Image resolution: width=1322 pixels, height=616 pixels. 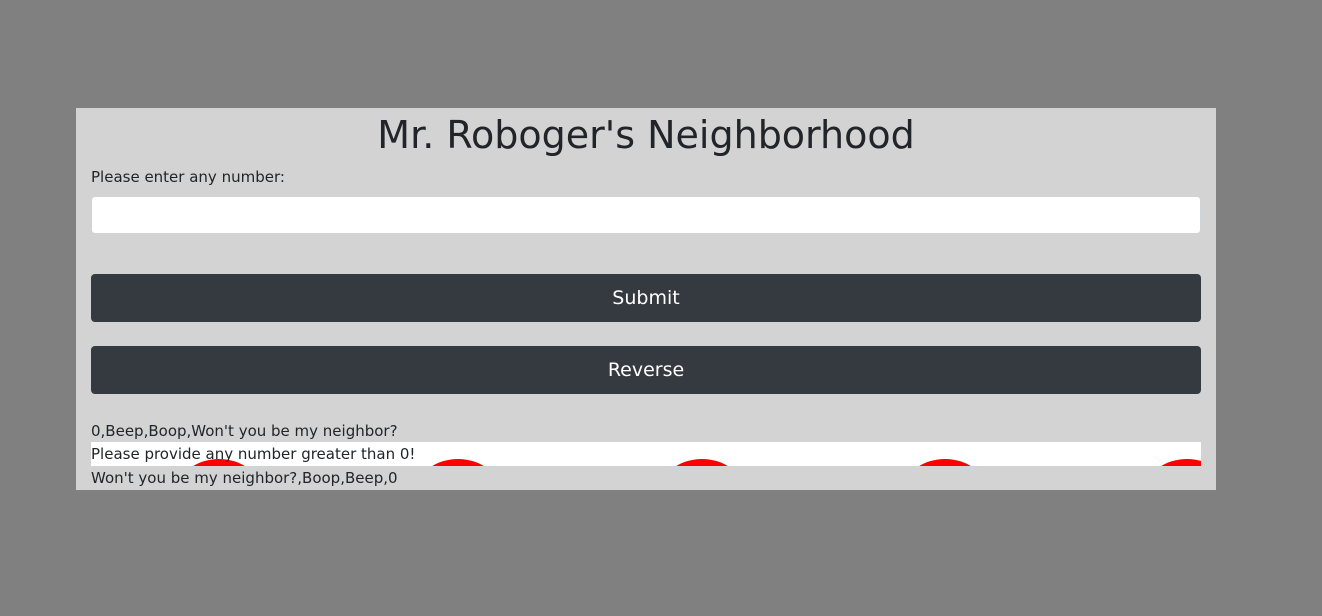 What do you see at coordinates (188, 177) in the screenshot?
I see `number-input-label: Please enter any number:` at bounding box center [188, 177].